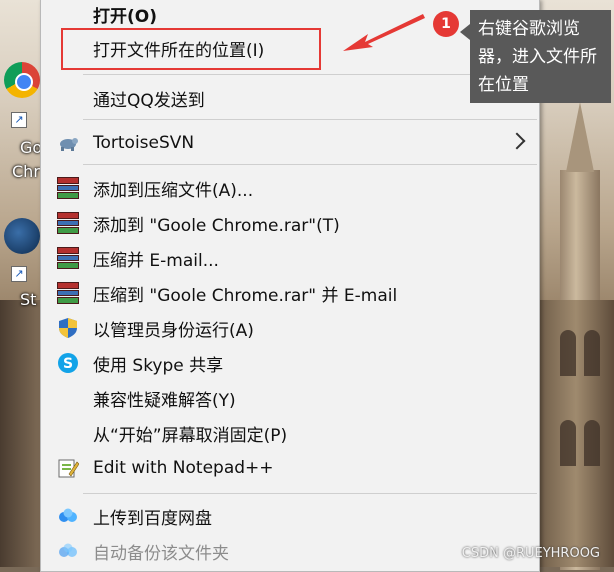 The height and width of the screenshot is (572, 614). I want to click on watermark: CSDN @RUEYHROOG, so click(530, 553).